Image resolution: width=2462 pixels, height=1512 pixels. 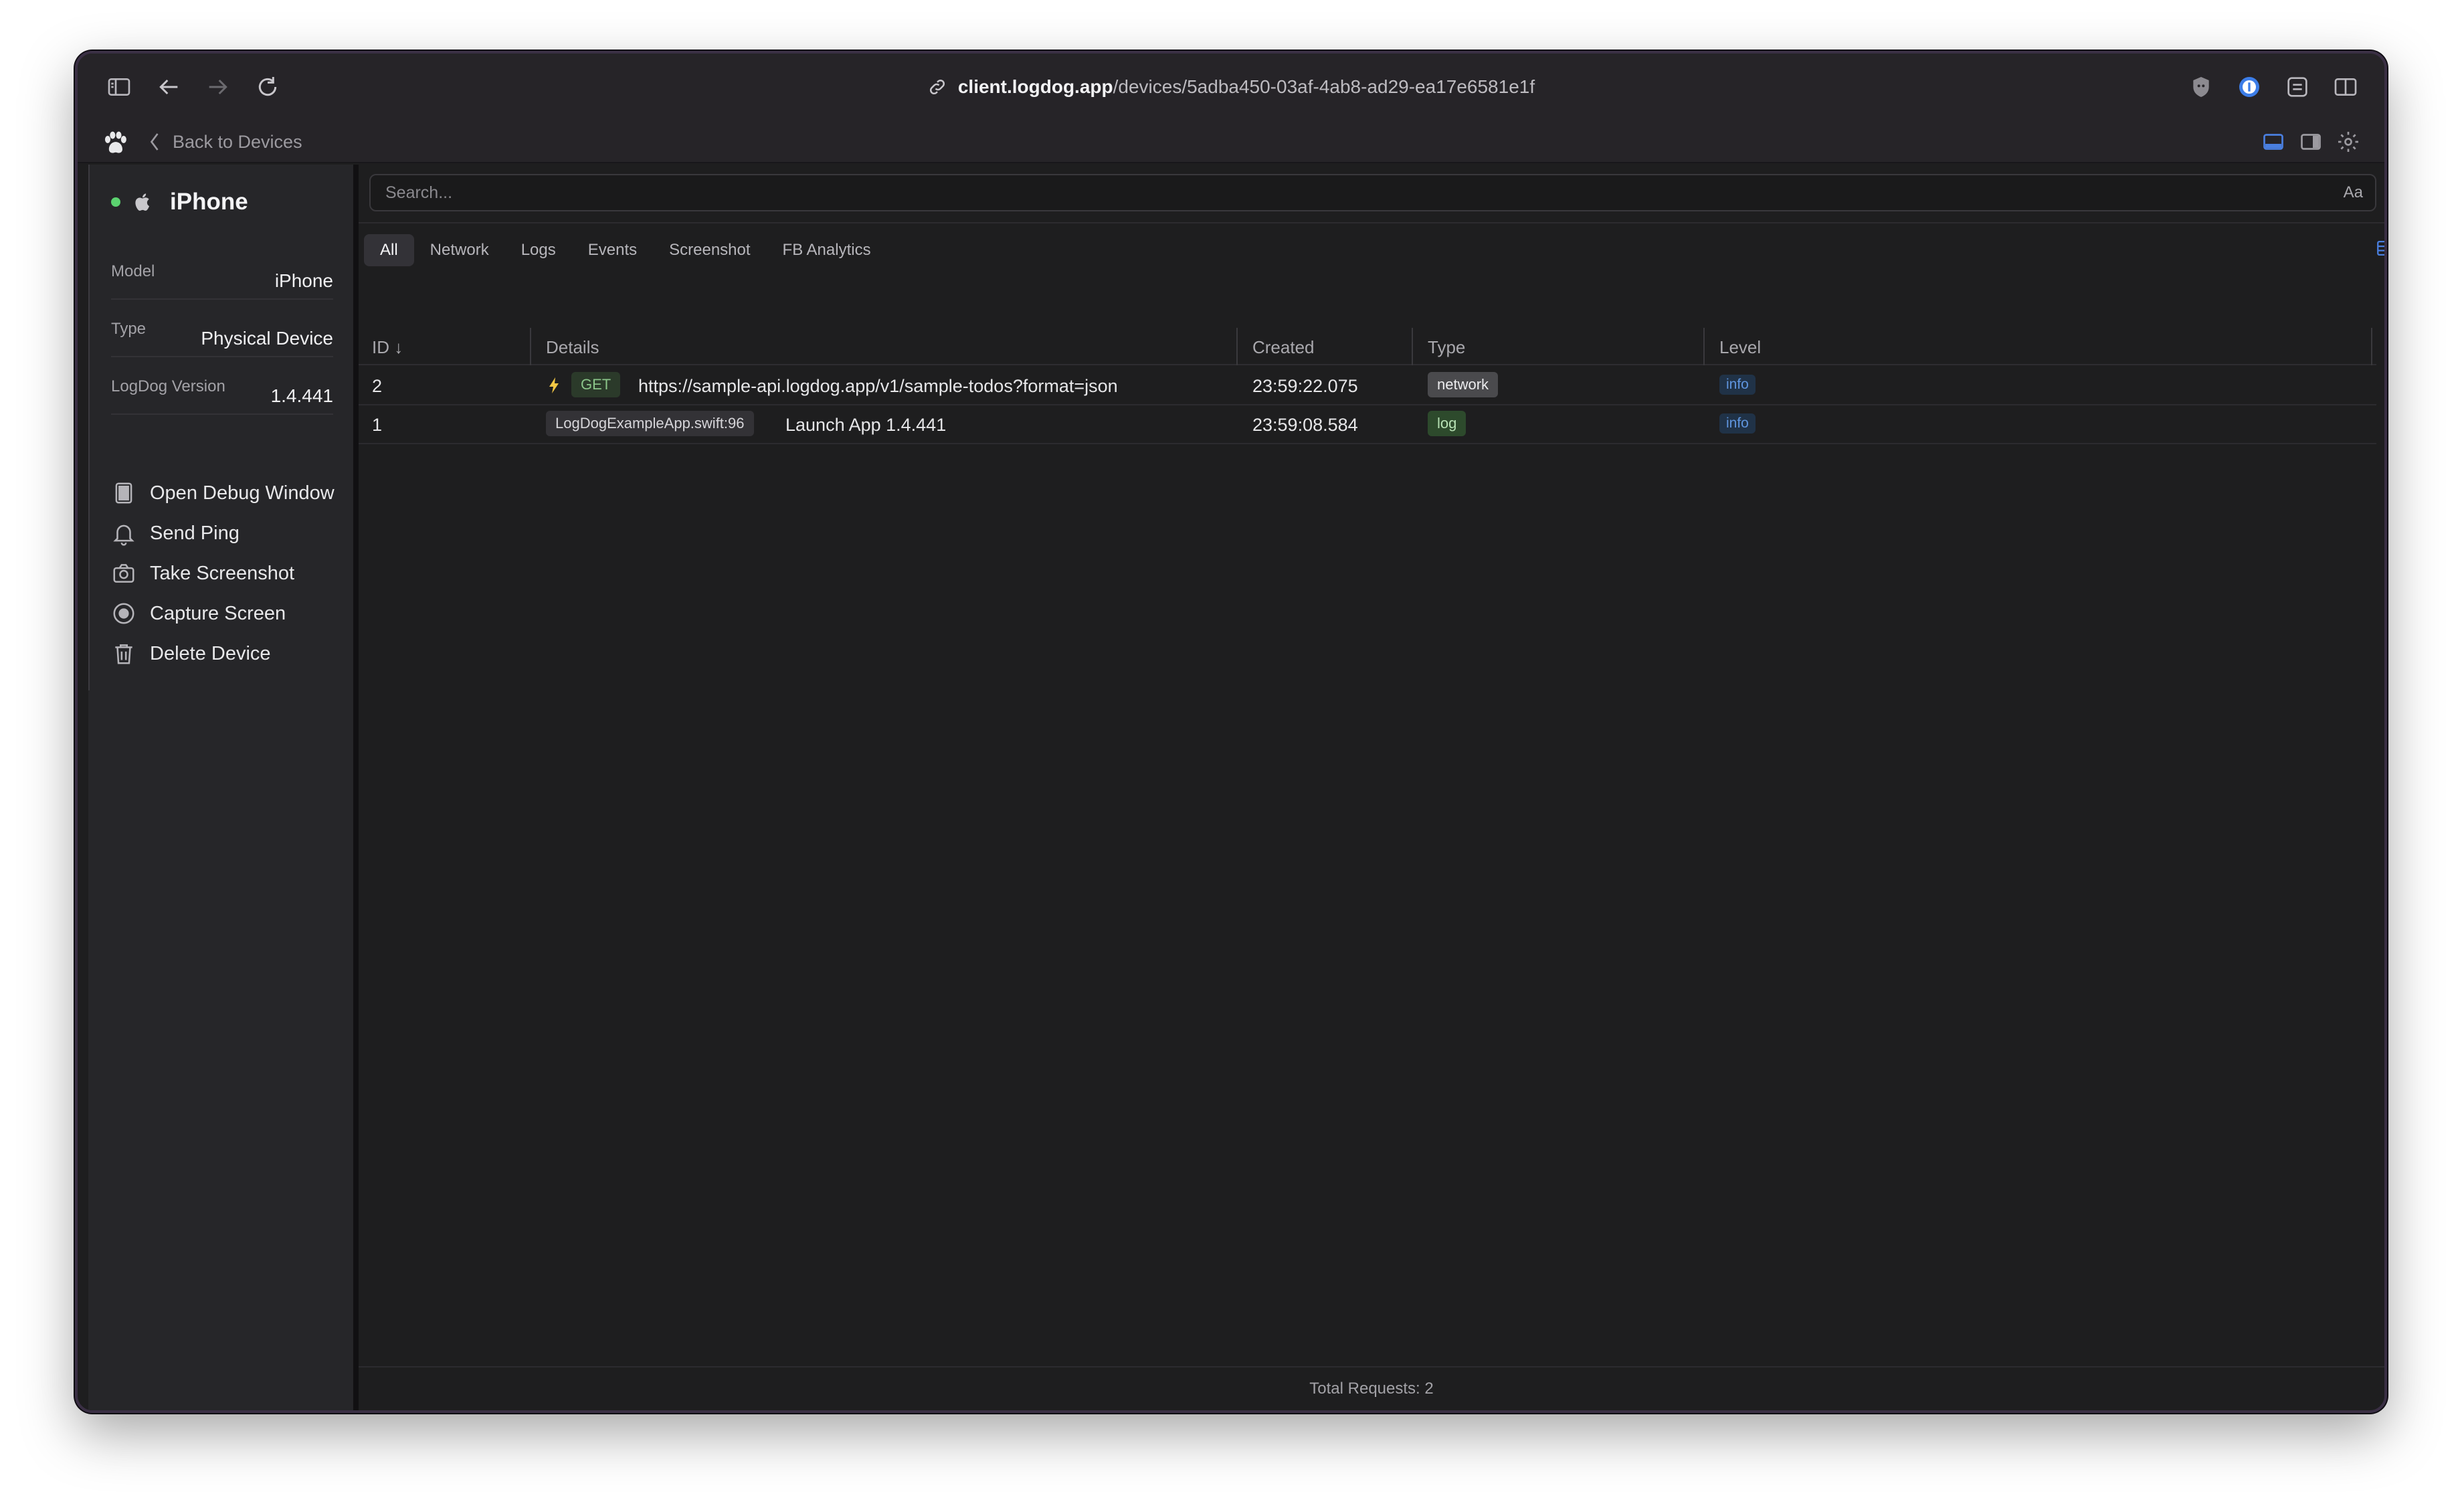 I want to click on property-type: Type Physical Device, so click(x=222, y=333).